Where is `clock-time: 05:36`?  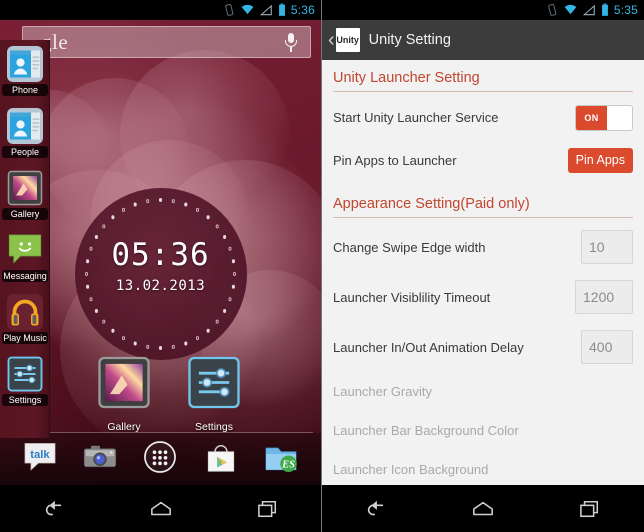 clock-time: 05:36 is located at coordinates (160, 255).